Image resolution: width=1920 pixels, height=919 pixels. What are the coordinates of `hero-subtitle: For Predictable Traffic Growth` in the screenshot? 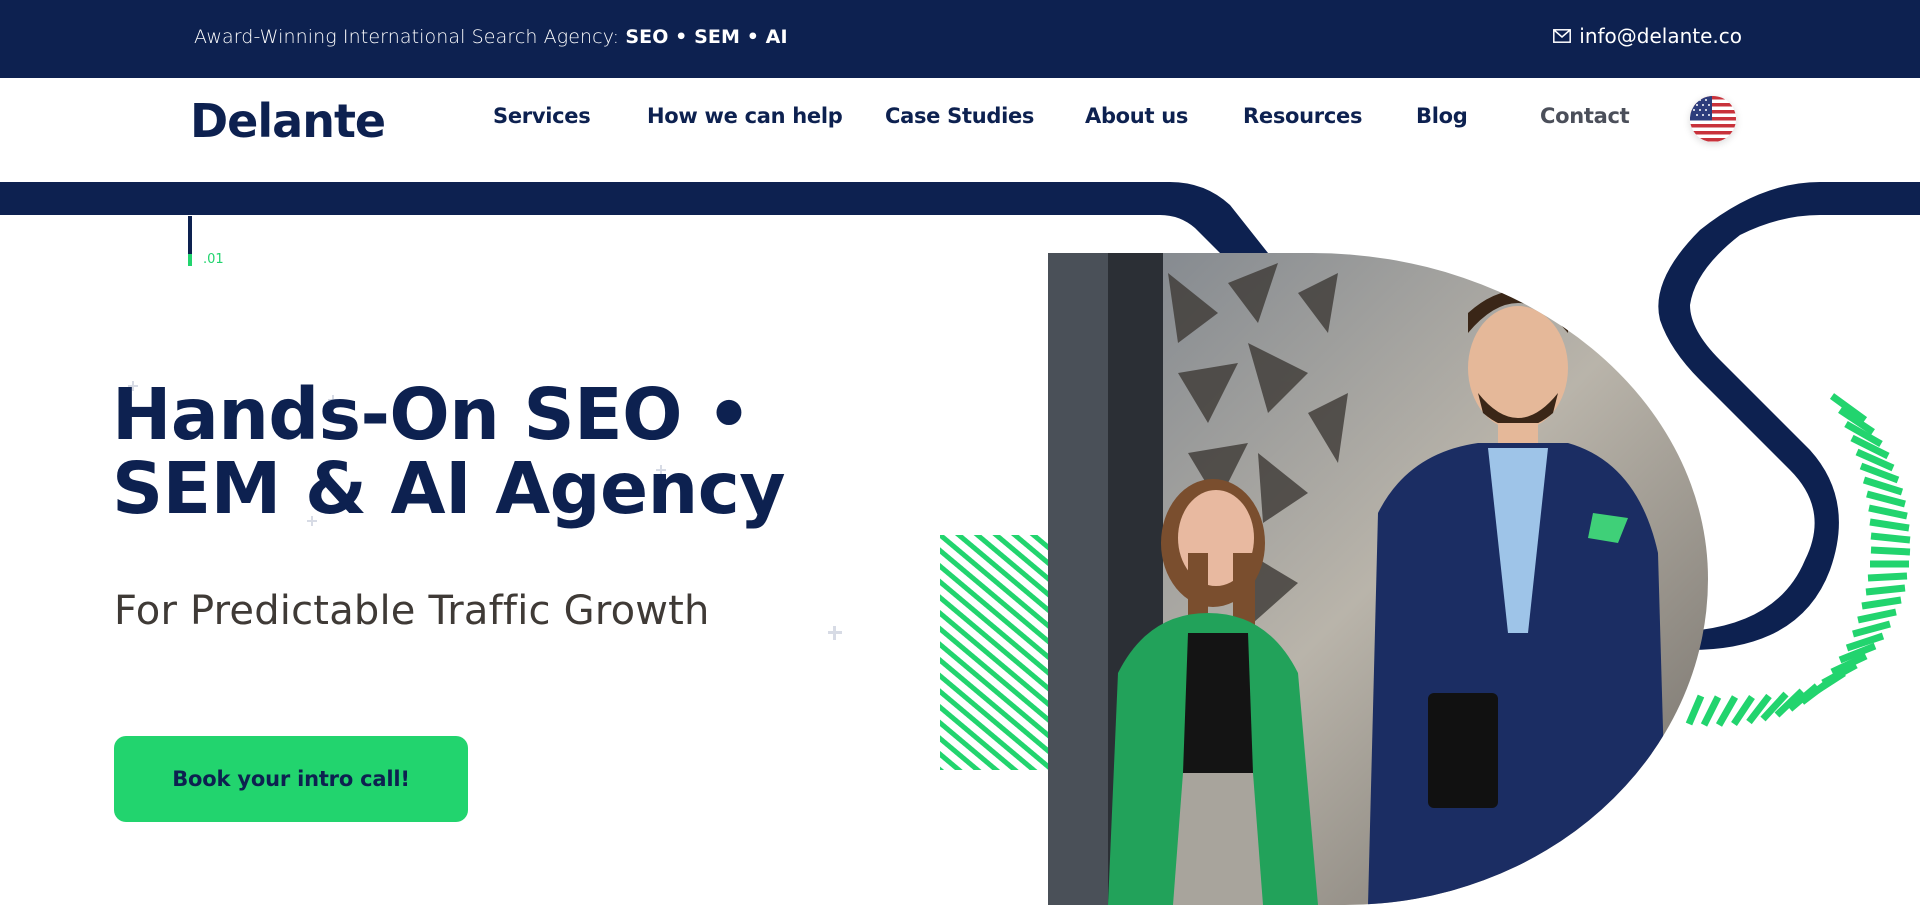 It's located at (412, 611).